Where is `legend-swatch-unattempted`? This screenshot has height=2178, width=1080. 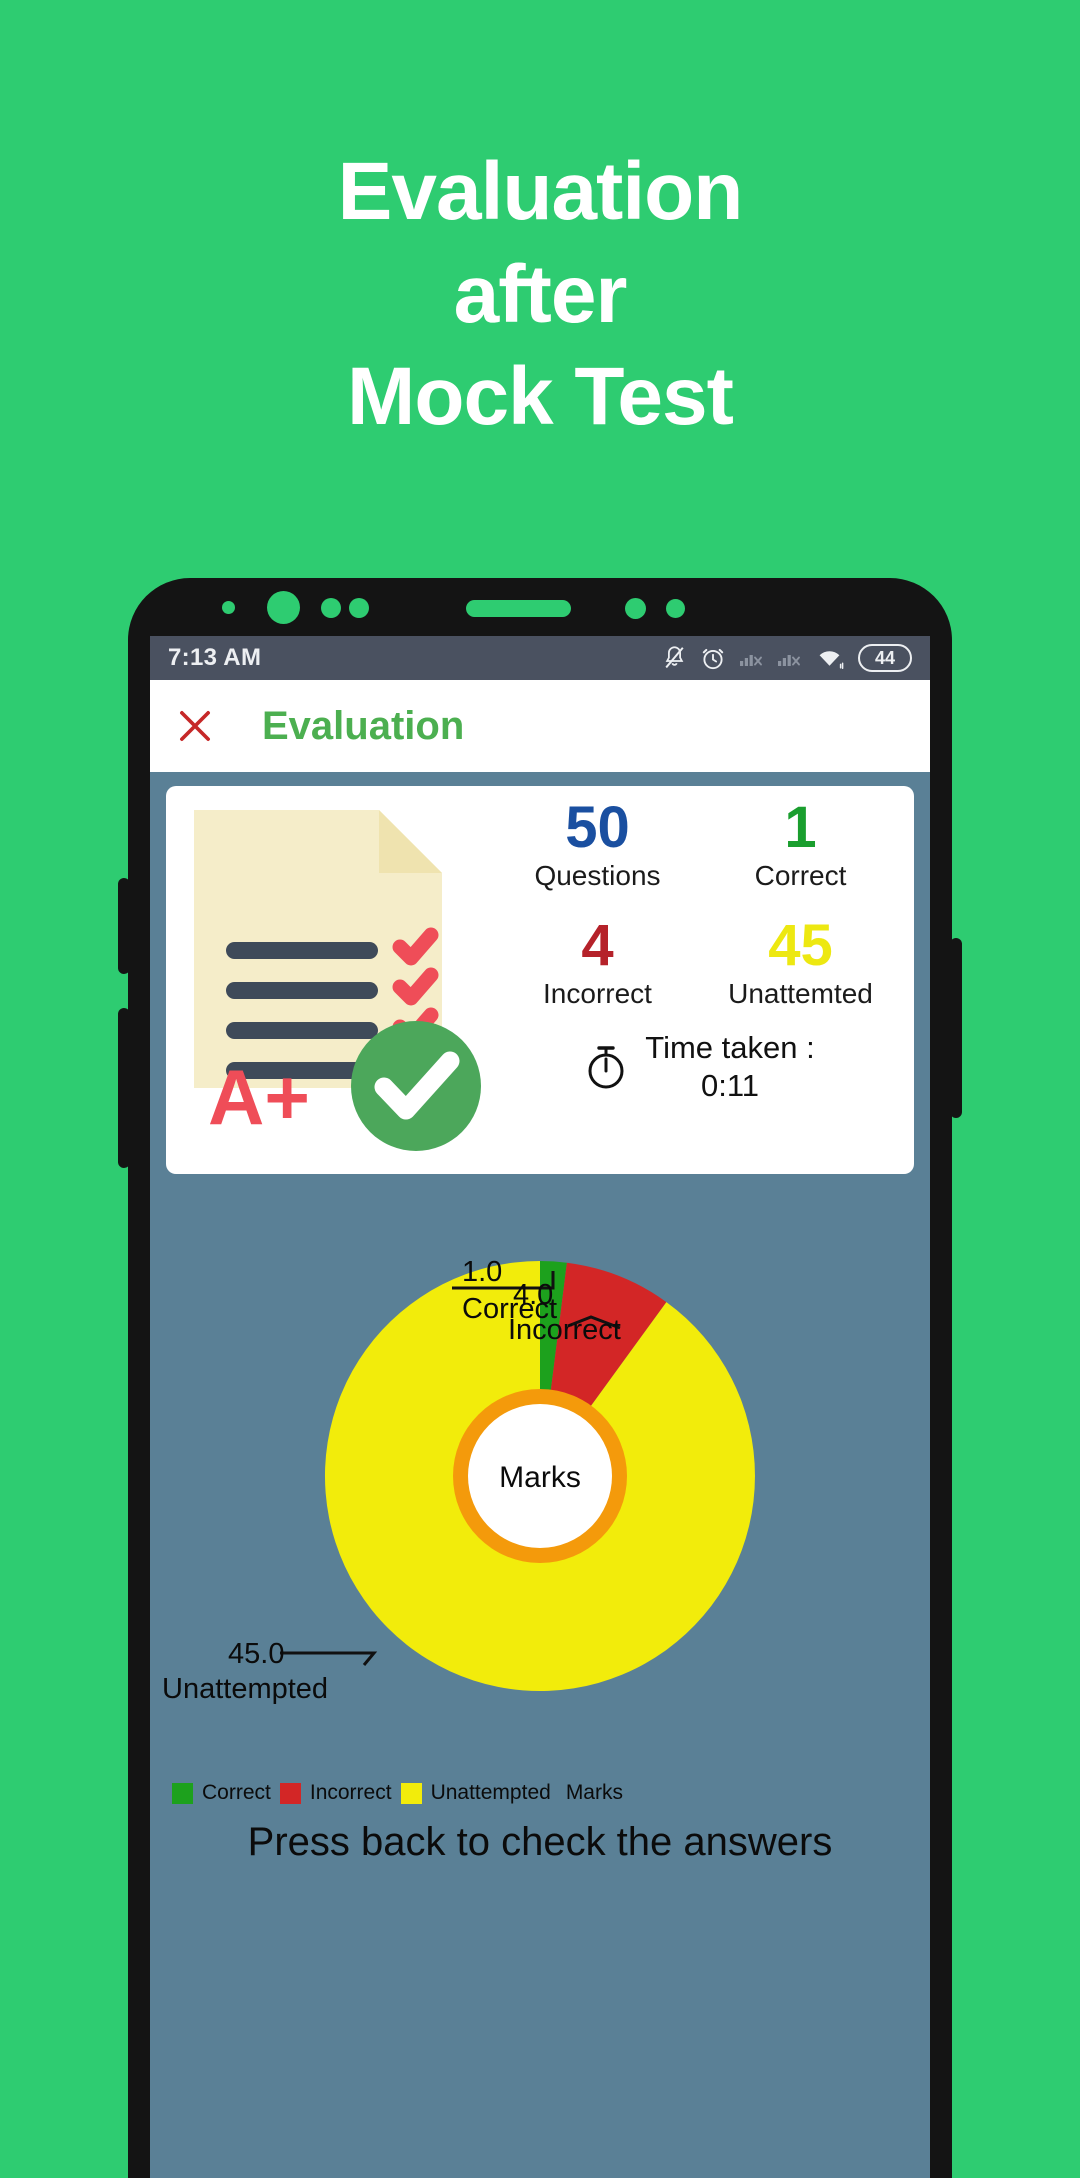
legend-swatch-unattempted is located at coordinates (411, 1793).